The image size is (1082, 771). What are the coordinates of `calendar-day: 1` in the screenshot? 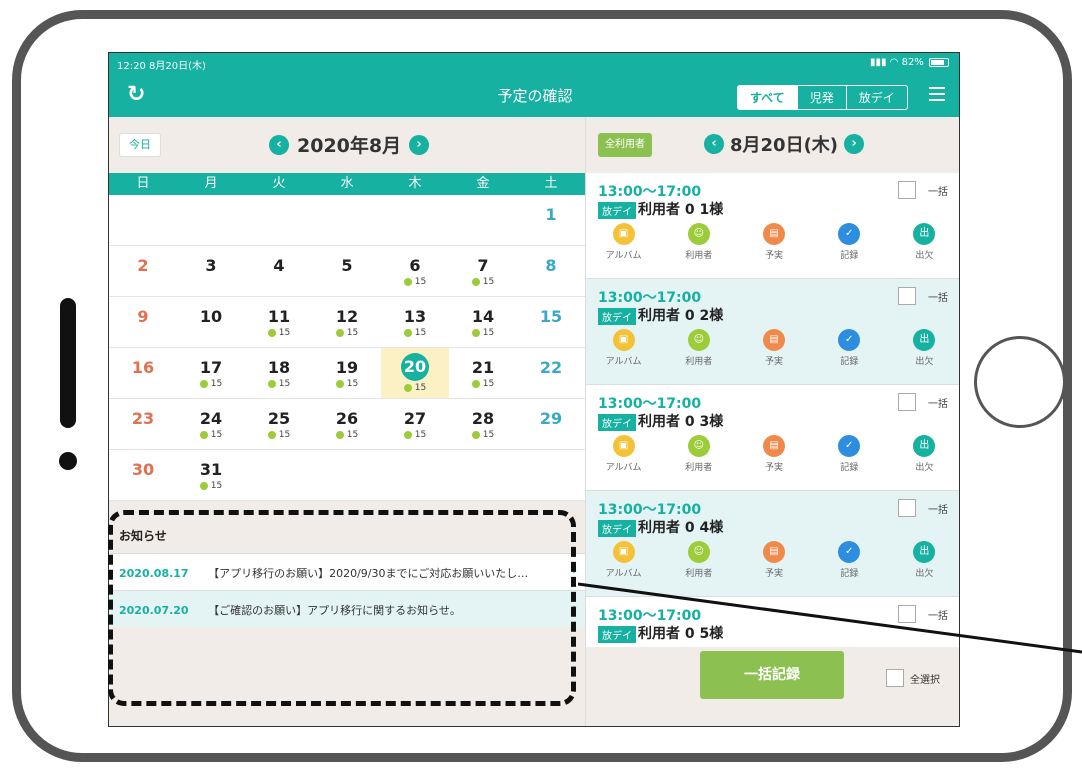 It's located at (551, 220).